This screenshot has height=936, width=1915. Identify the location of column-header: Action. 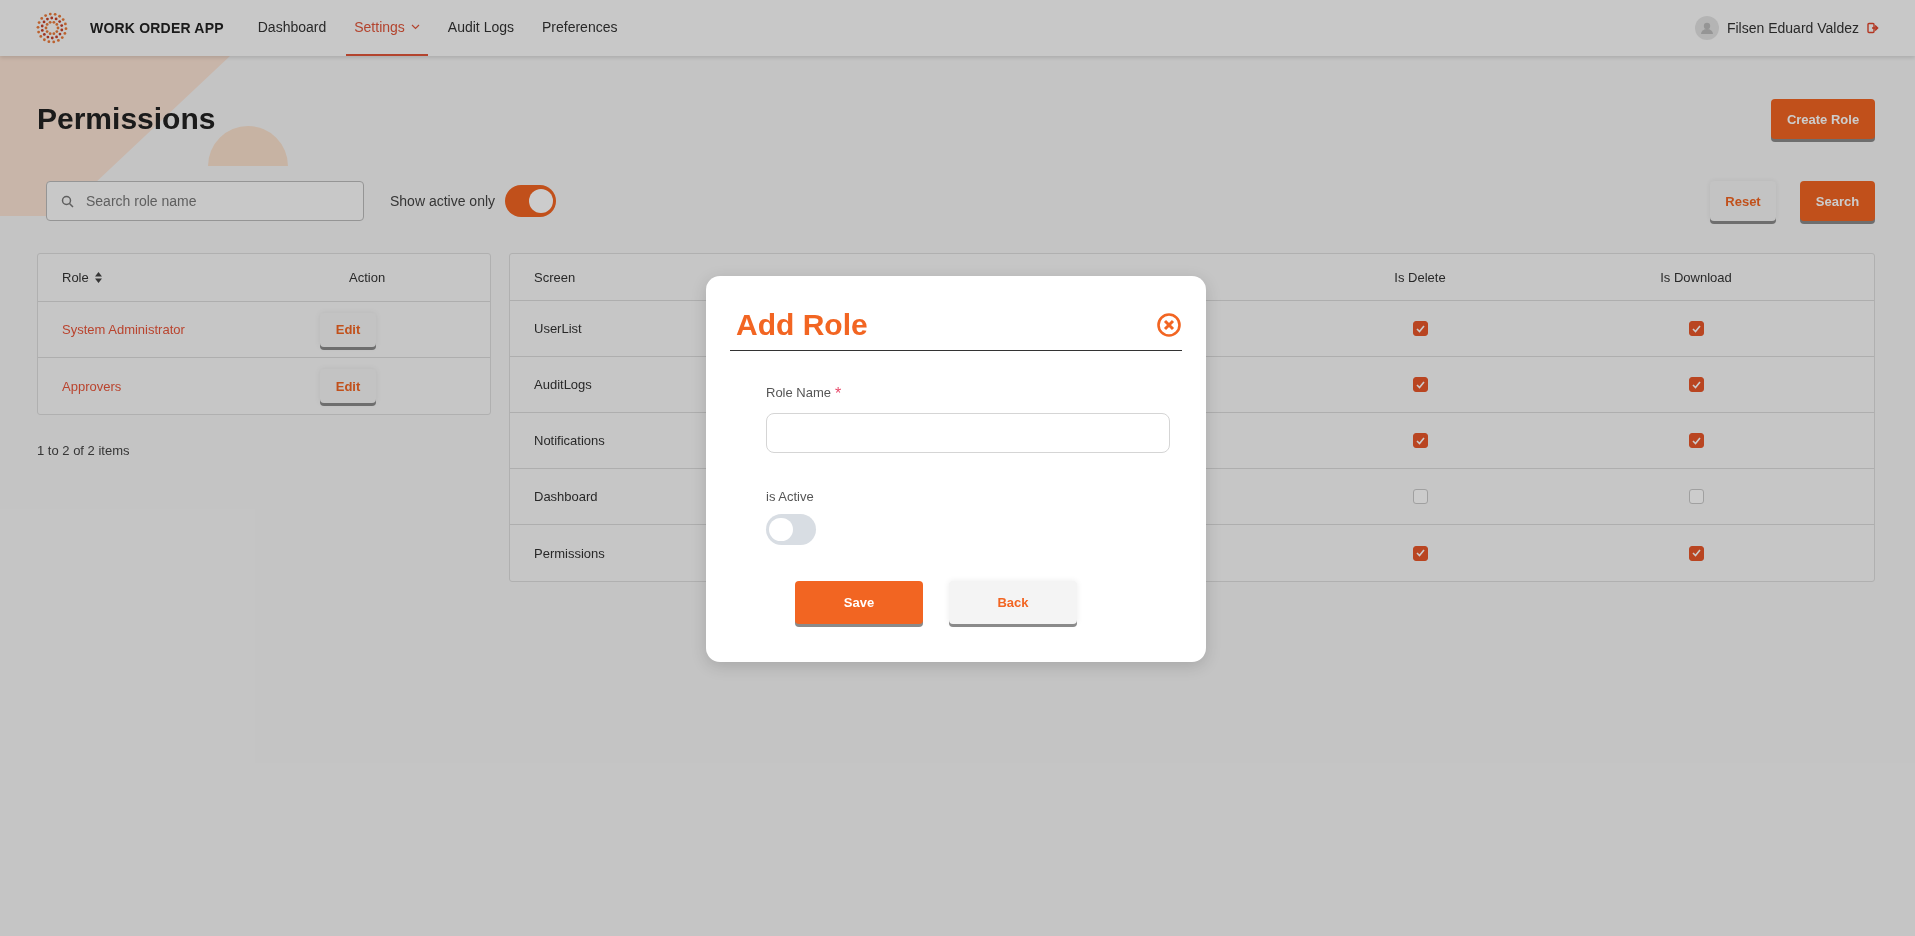
(367, 277).